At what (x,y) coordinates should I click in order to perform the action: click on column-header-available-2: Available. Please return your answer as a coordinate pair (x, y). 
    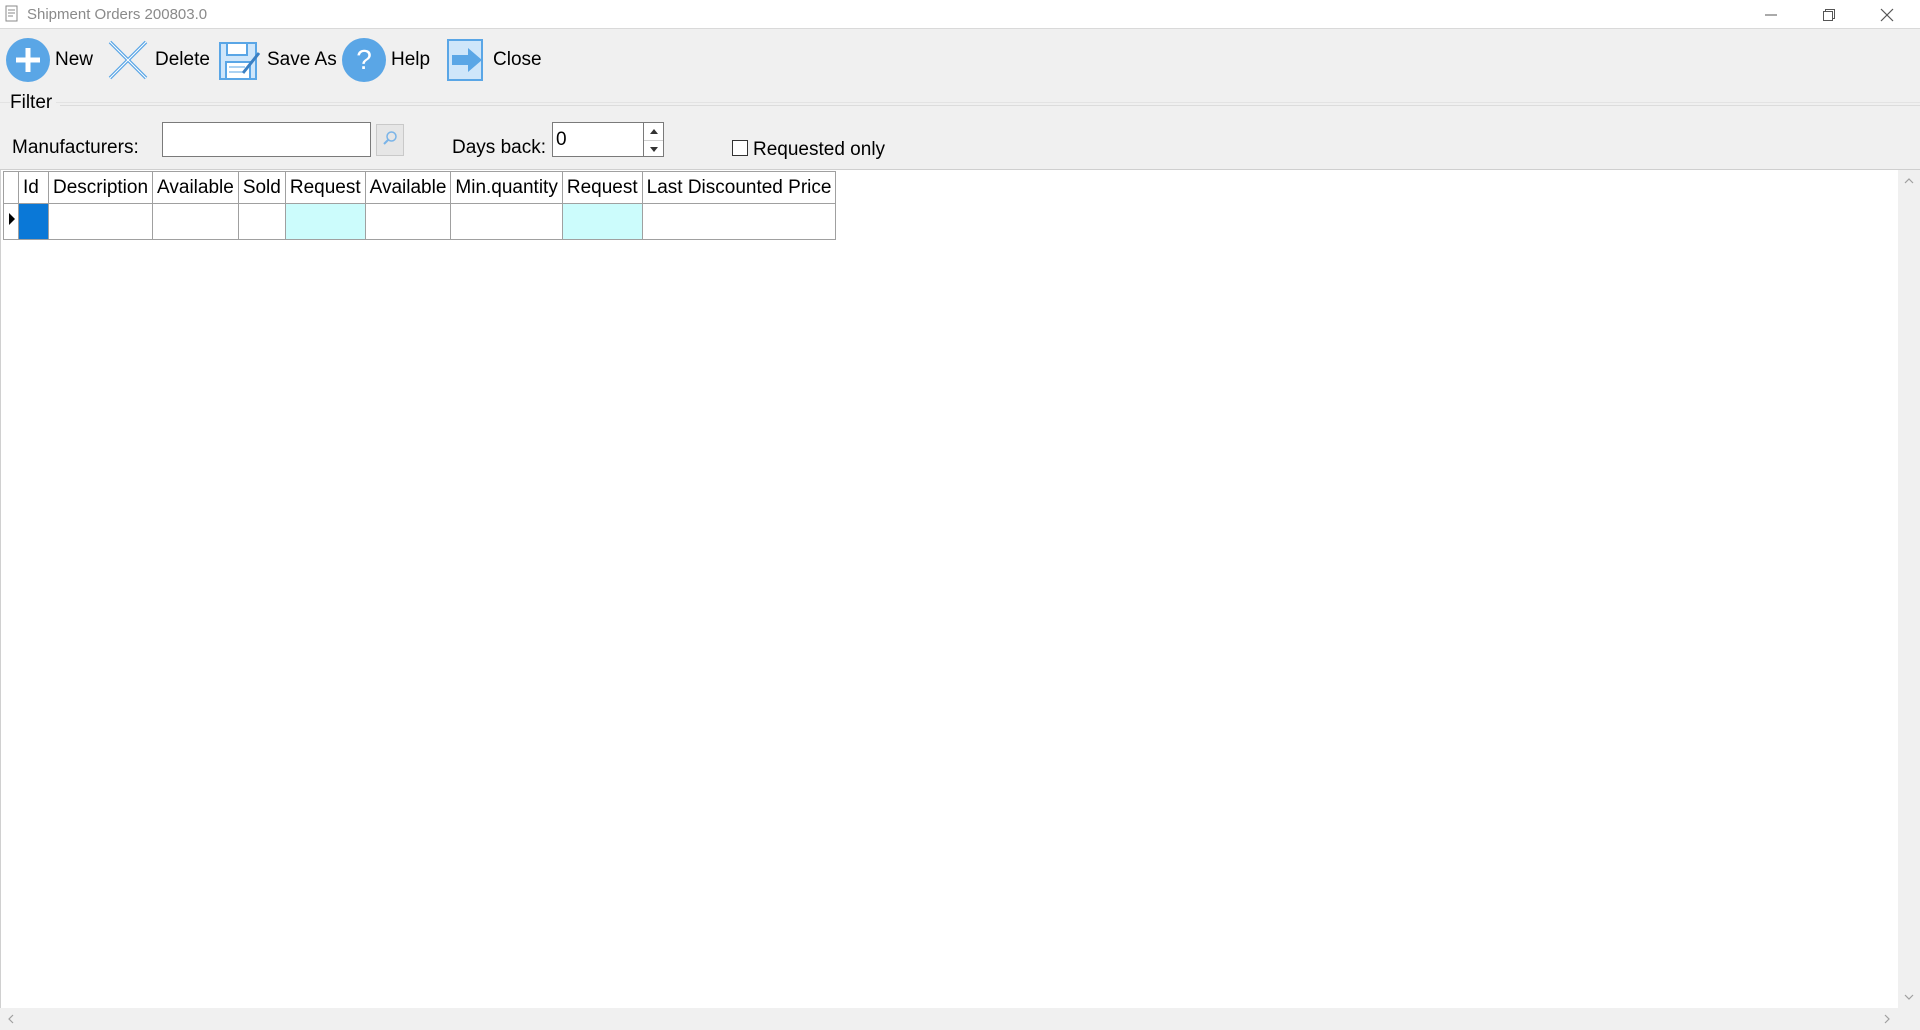
    Looking at the image, I should click on (408, 187).